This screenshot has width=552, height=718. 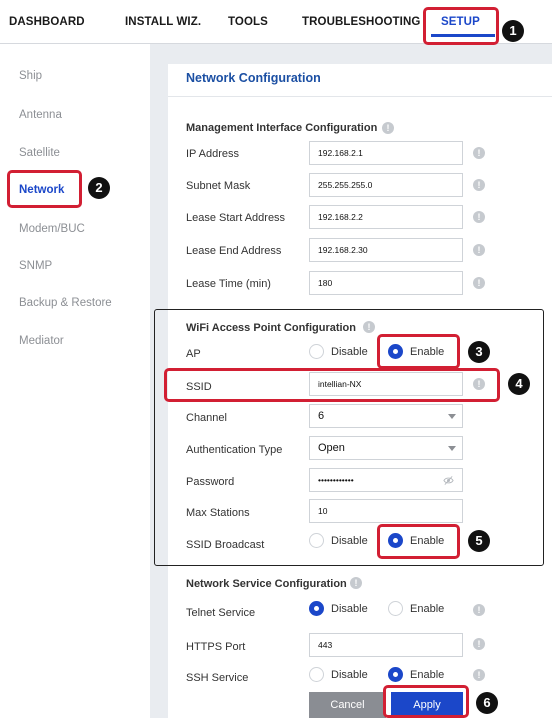 I want to click on sidebar-item-satellite: Satellite, so click(x=39, y=153).